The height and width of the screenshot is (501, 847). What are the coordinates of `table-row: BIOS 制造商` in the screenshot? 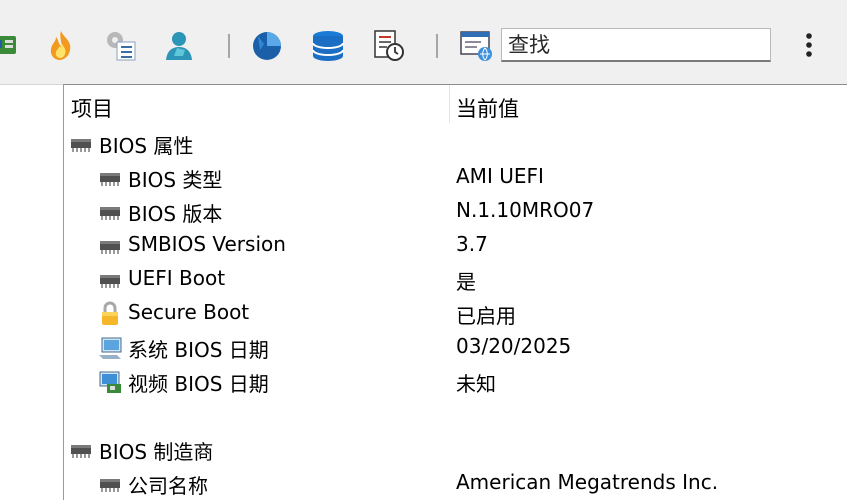 It's located at (455, 450).